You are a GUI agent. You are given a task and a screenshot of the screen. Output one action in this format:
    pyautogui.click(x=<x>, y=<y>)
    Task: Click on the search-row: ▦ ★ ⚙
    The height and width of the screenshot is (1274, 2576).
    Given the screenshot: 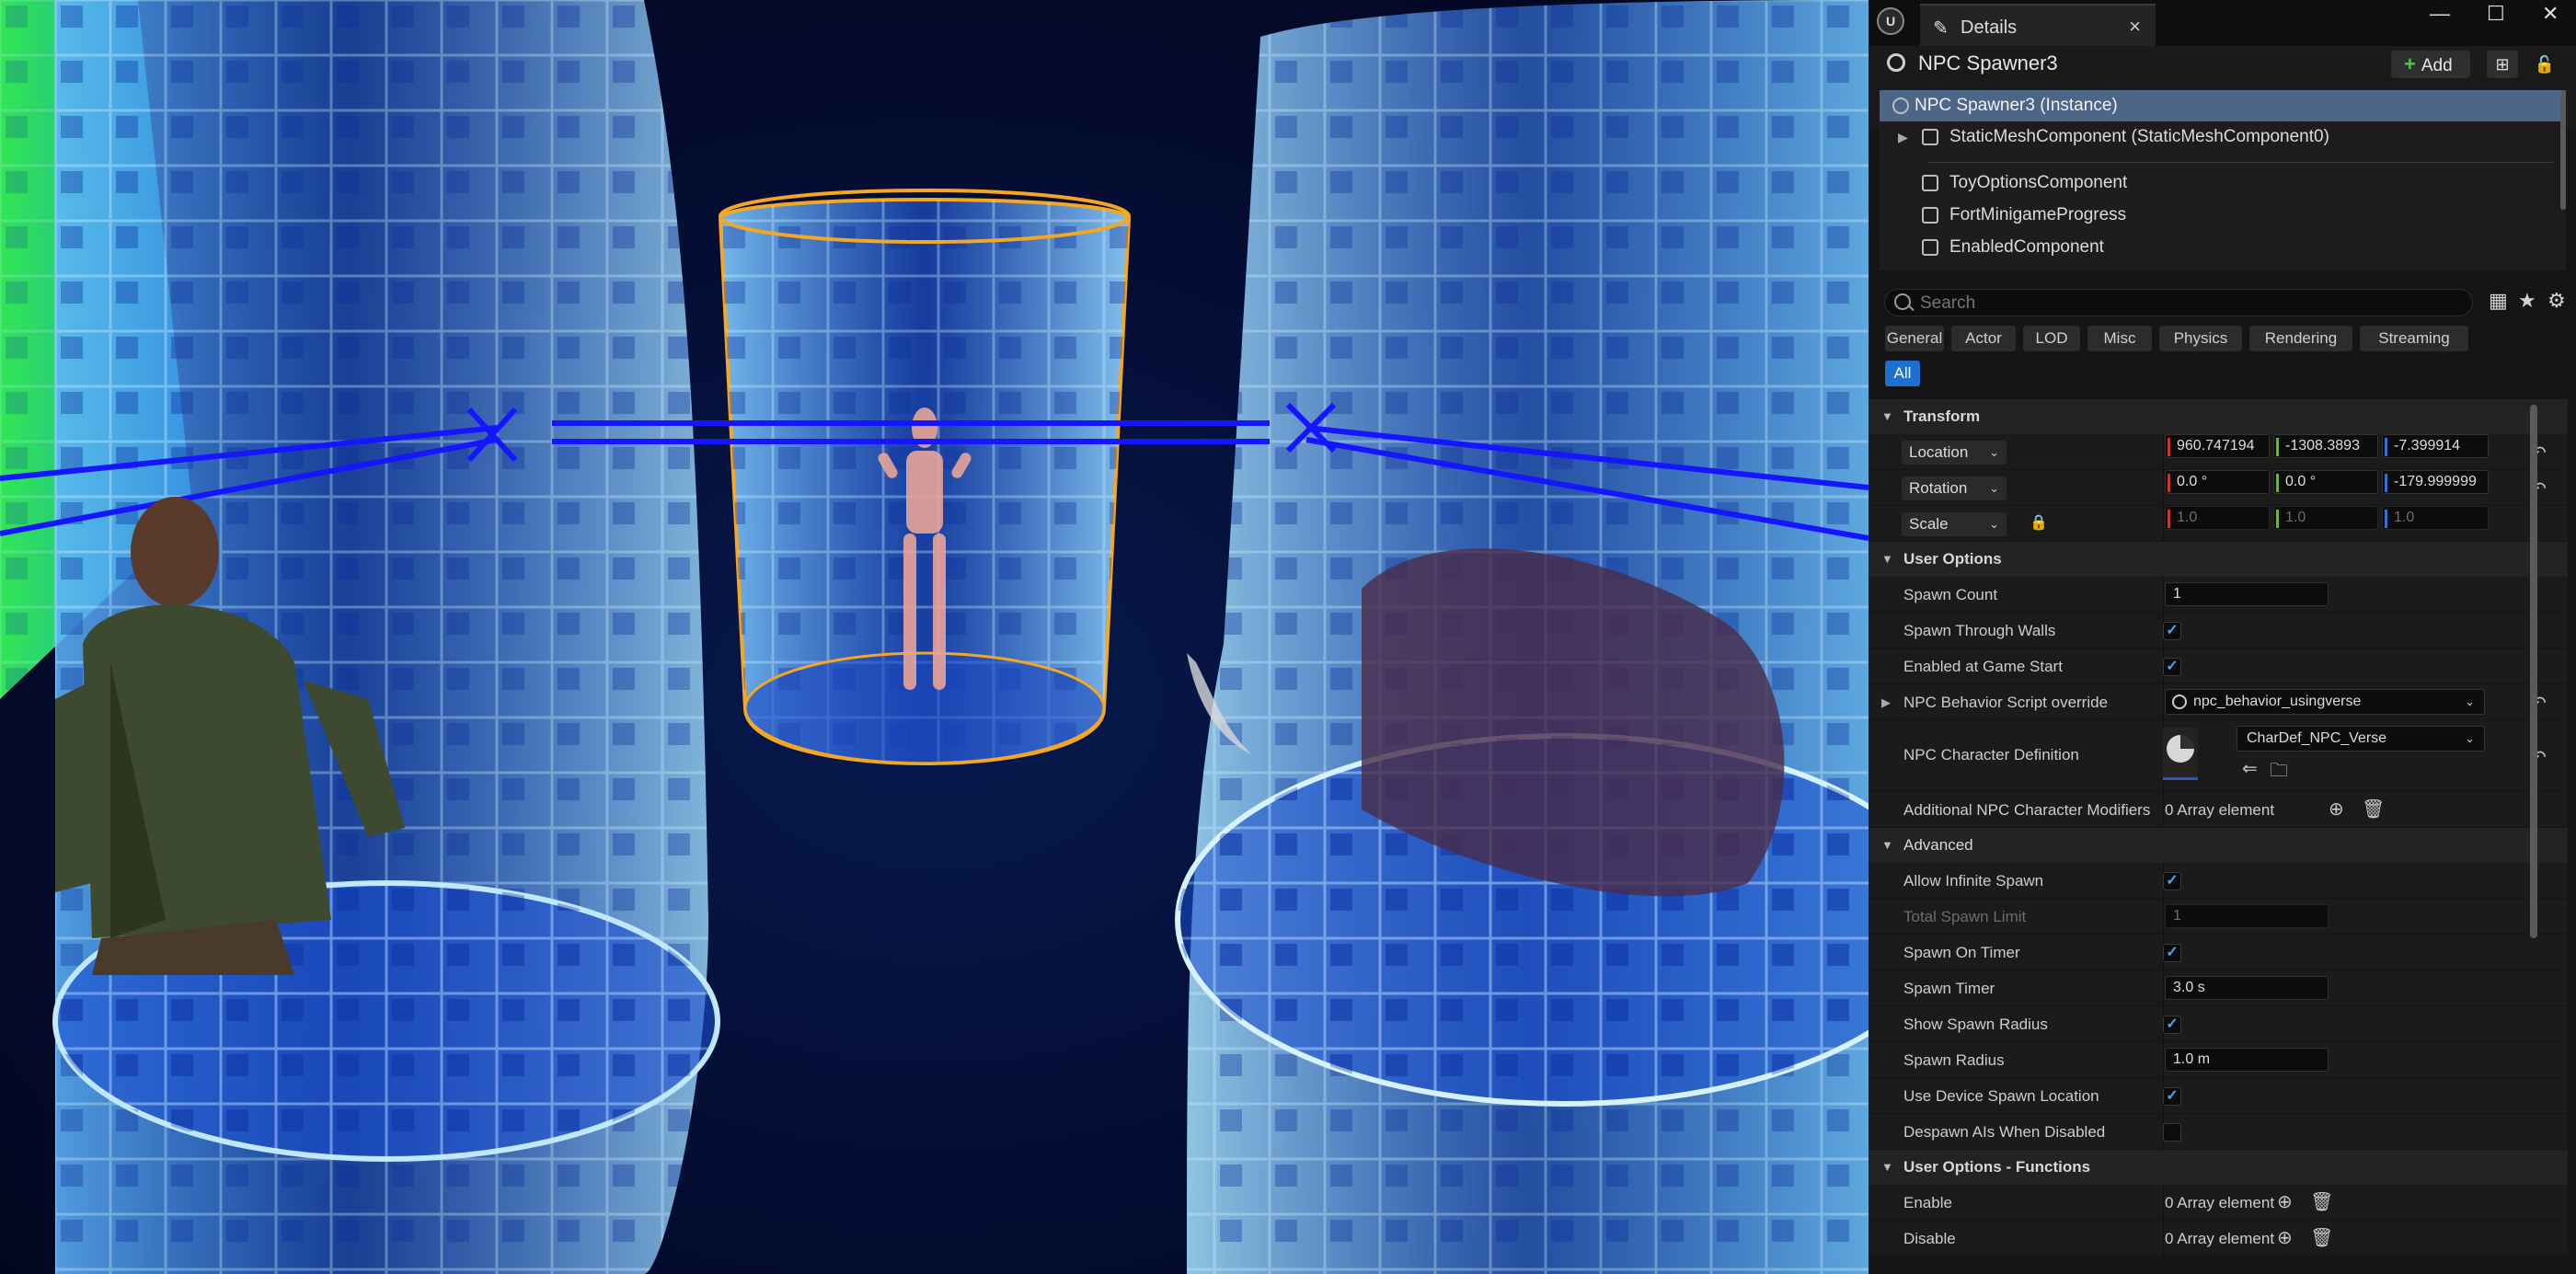 What is the action you would take?
    pyautogui.click(x=2222, y=299)
    